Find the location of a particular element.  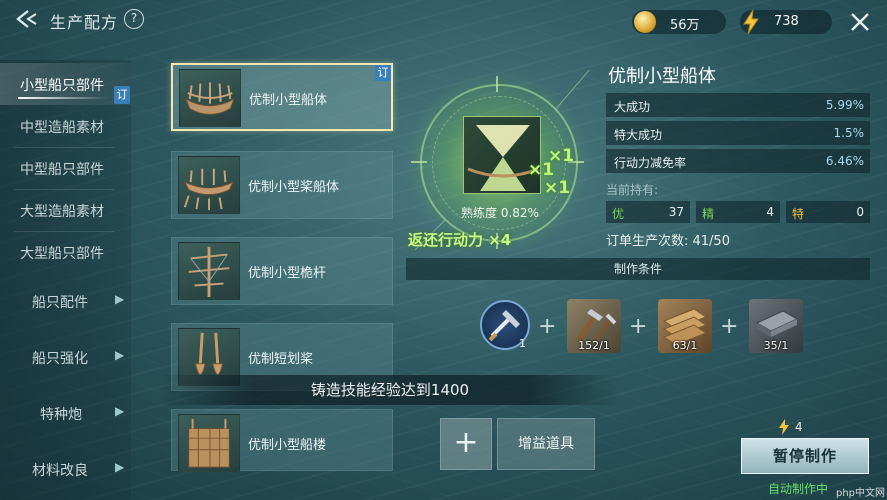

nav-item-medium-materials: 中型造船素材 is located at coordinates (65, 126).